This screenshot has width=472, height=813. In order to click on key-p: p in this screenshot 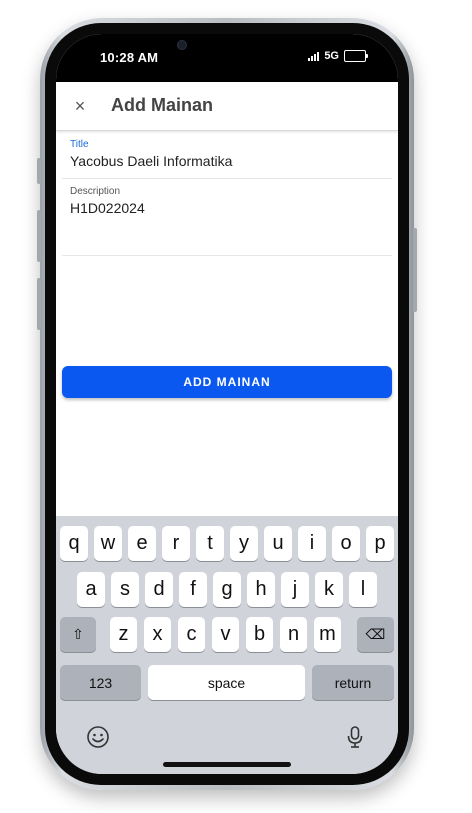, I will do `click(380, 543)`.